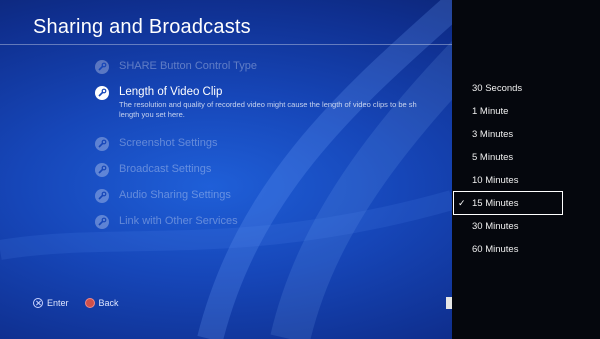  Describe the element at coordinates (142, 27) in the screenshot. I see `page-title: Sharing and Broadcasts` at that location.